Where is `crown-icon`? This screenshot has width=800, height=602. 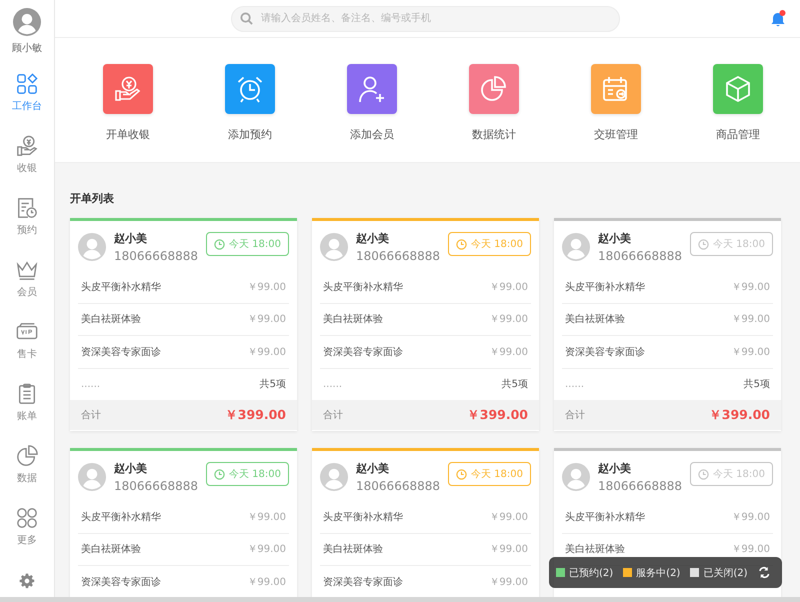
crown-icon is located at coordinates (27, 270).